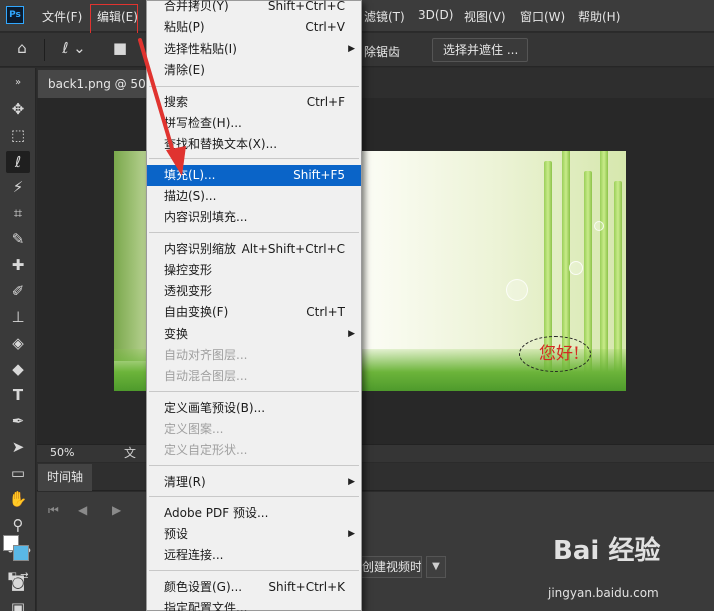  Describe the element at coordinates (254, 587) in the screenshot. I see `edit-menu-item: 颜色设置(G)... Shift+Ctrl+K` at that location.